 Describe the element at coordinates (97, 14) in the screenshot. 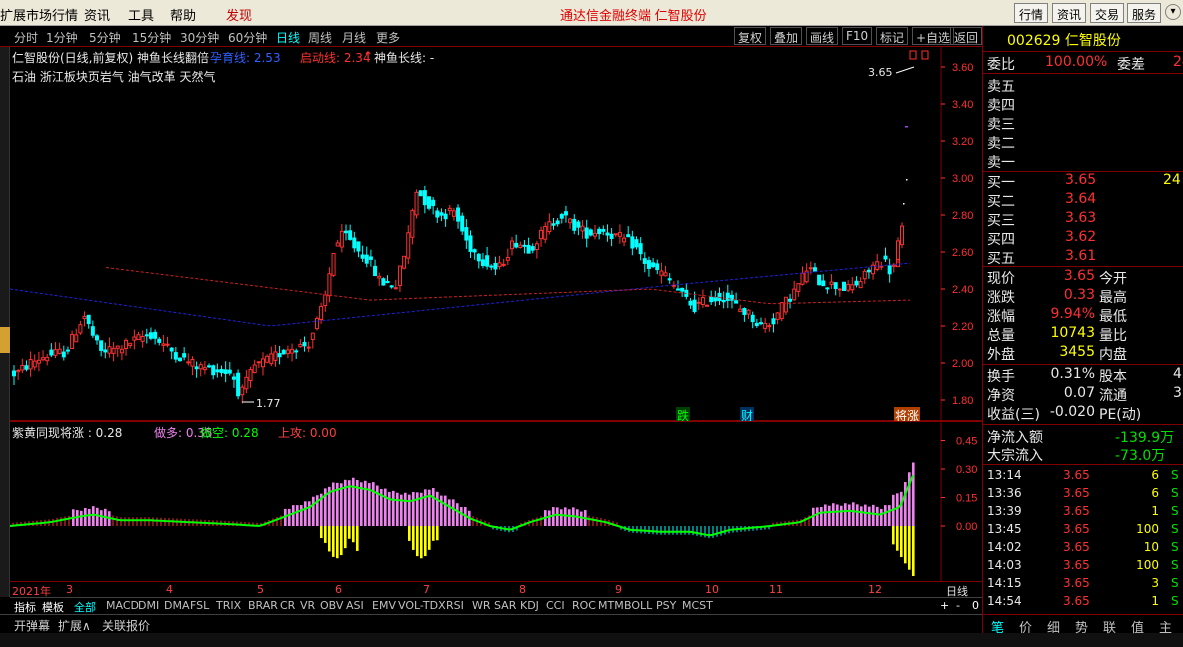

I see `menu-info: 资讯` at that location.